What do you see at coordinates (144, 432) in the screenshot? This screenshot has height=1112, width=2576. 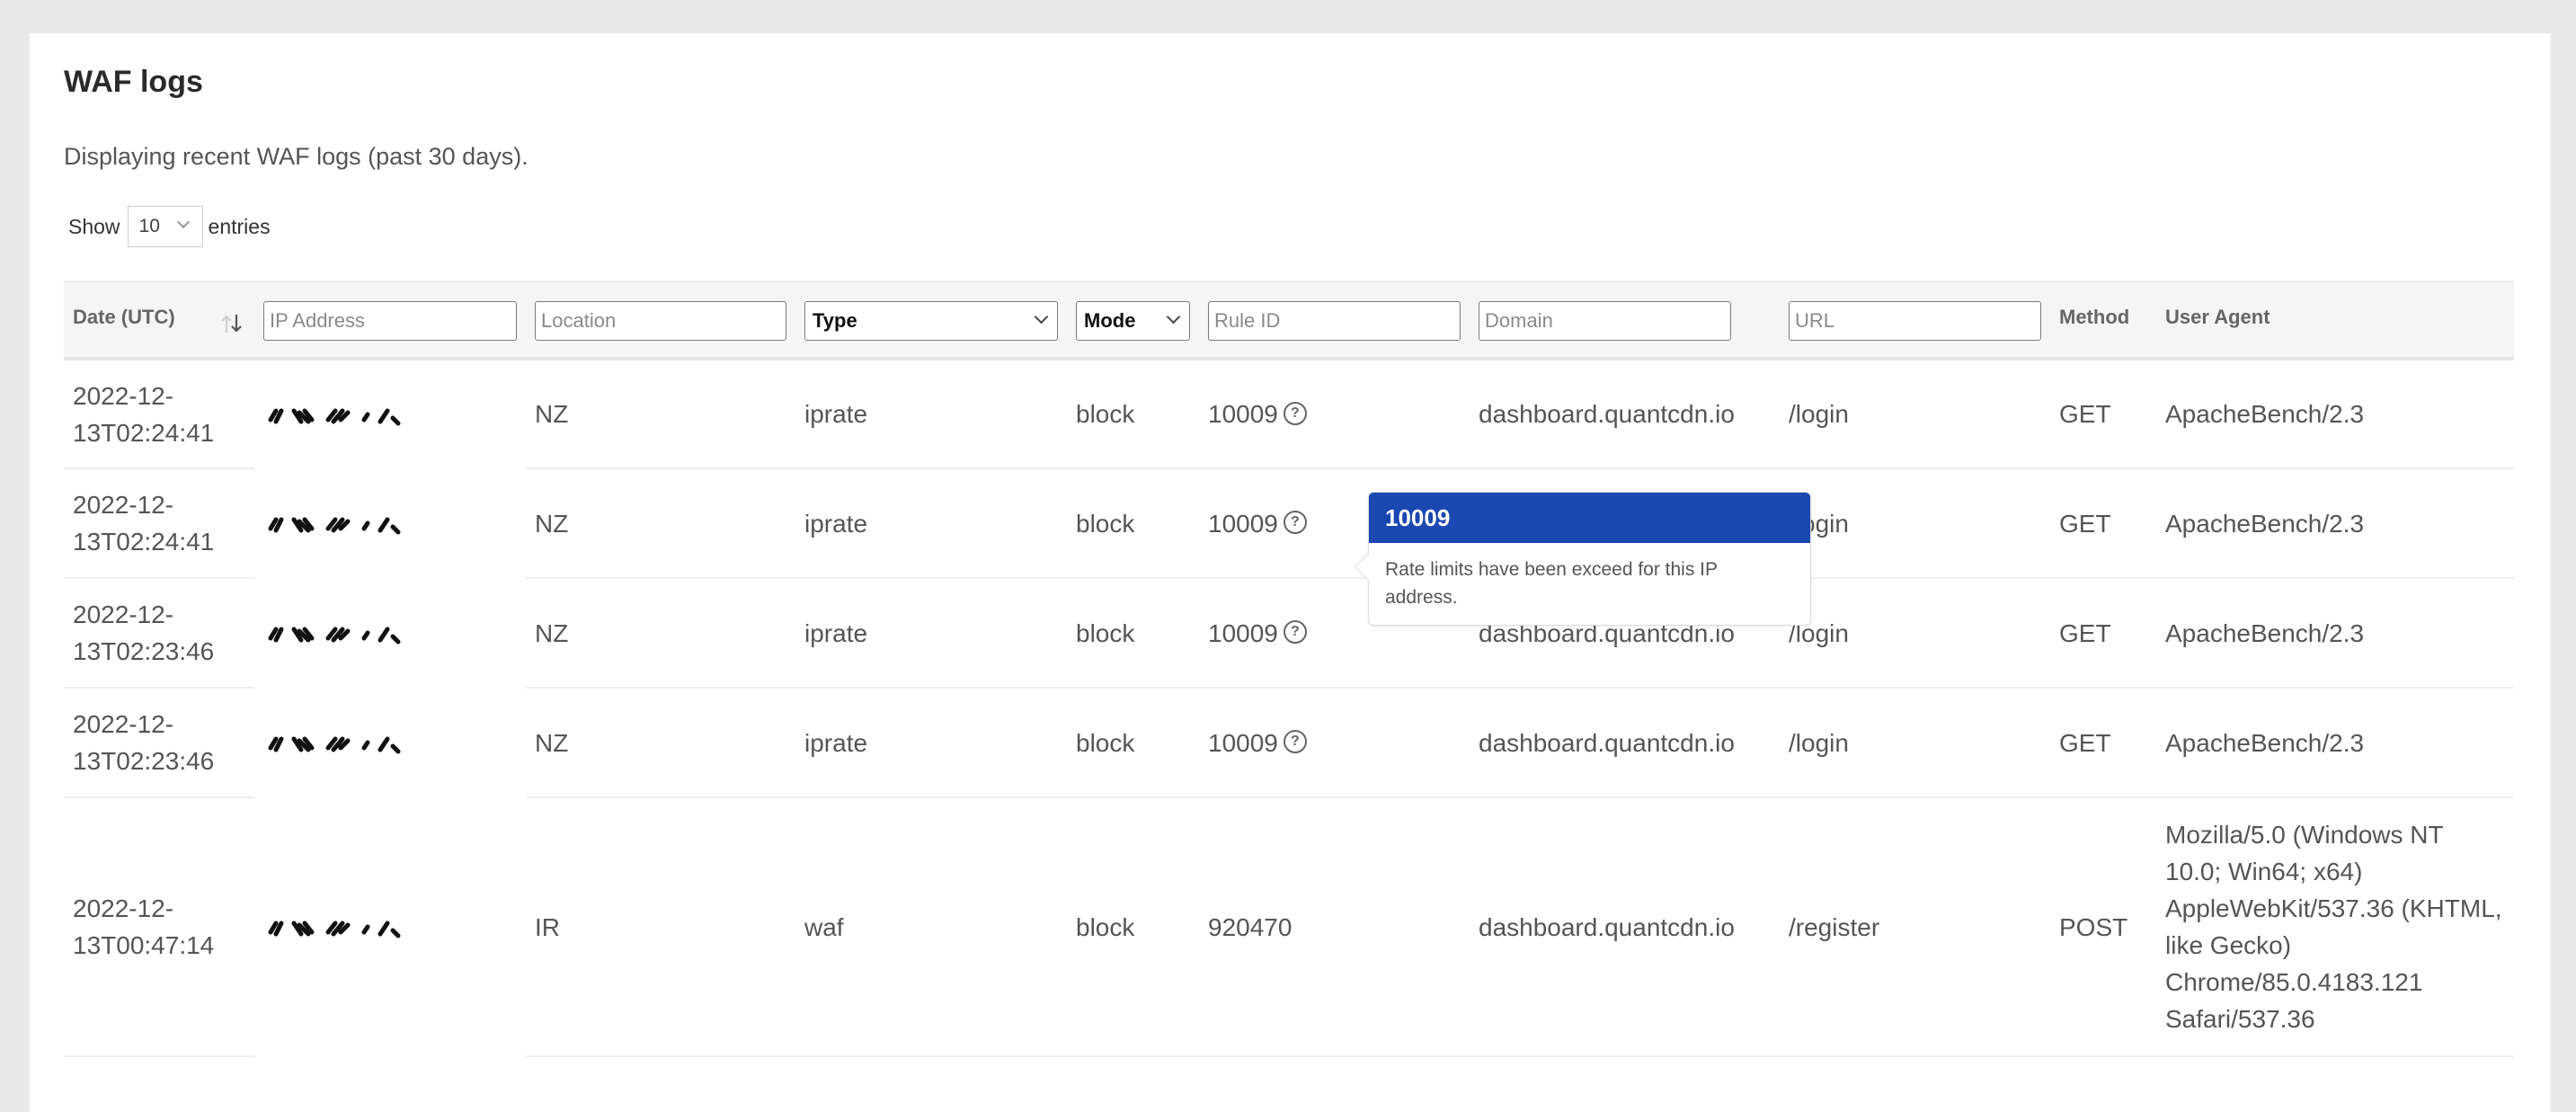 I see `date-line-2: 13T02:24:41` at bounding box center [144, 432].